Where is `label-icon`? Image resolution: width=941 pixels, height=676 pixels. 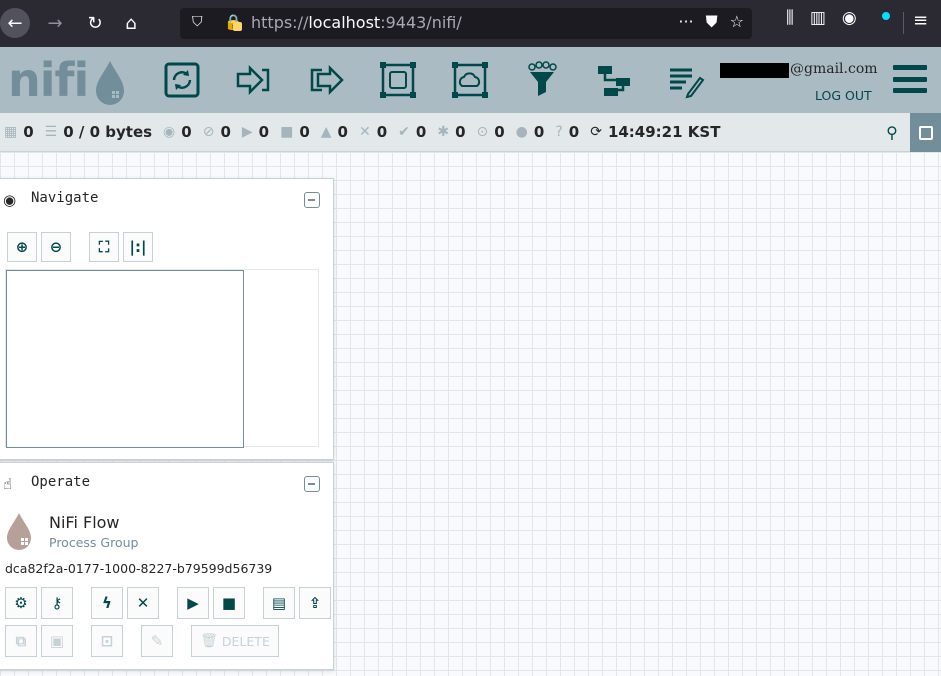 label-icon is located at coordinates (687, 83).